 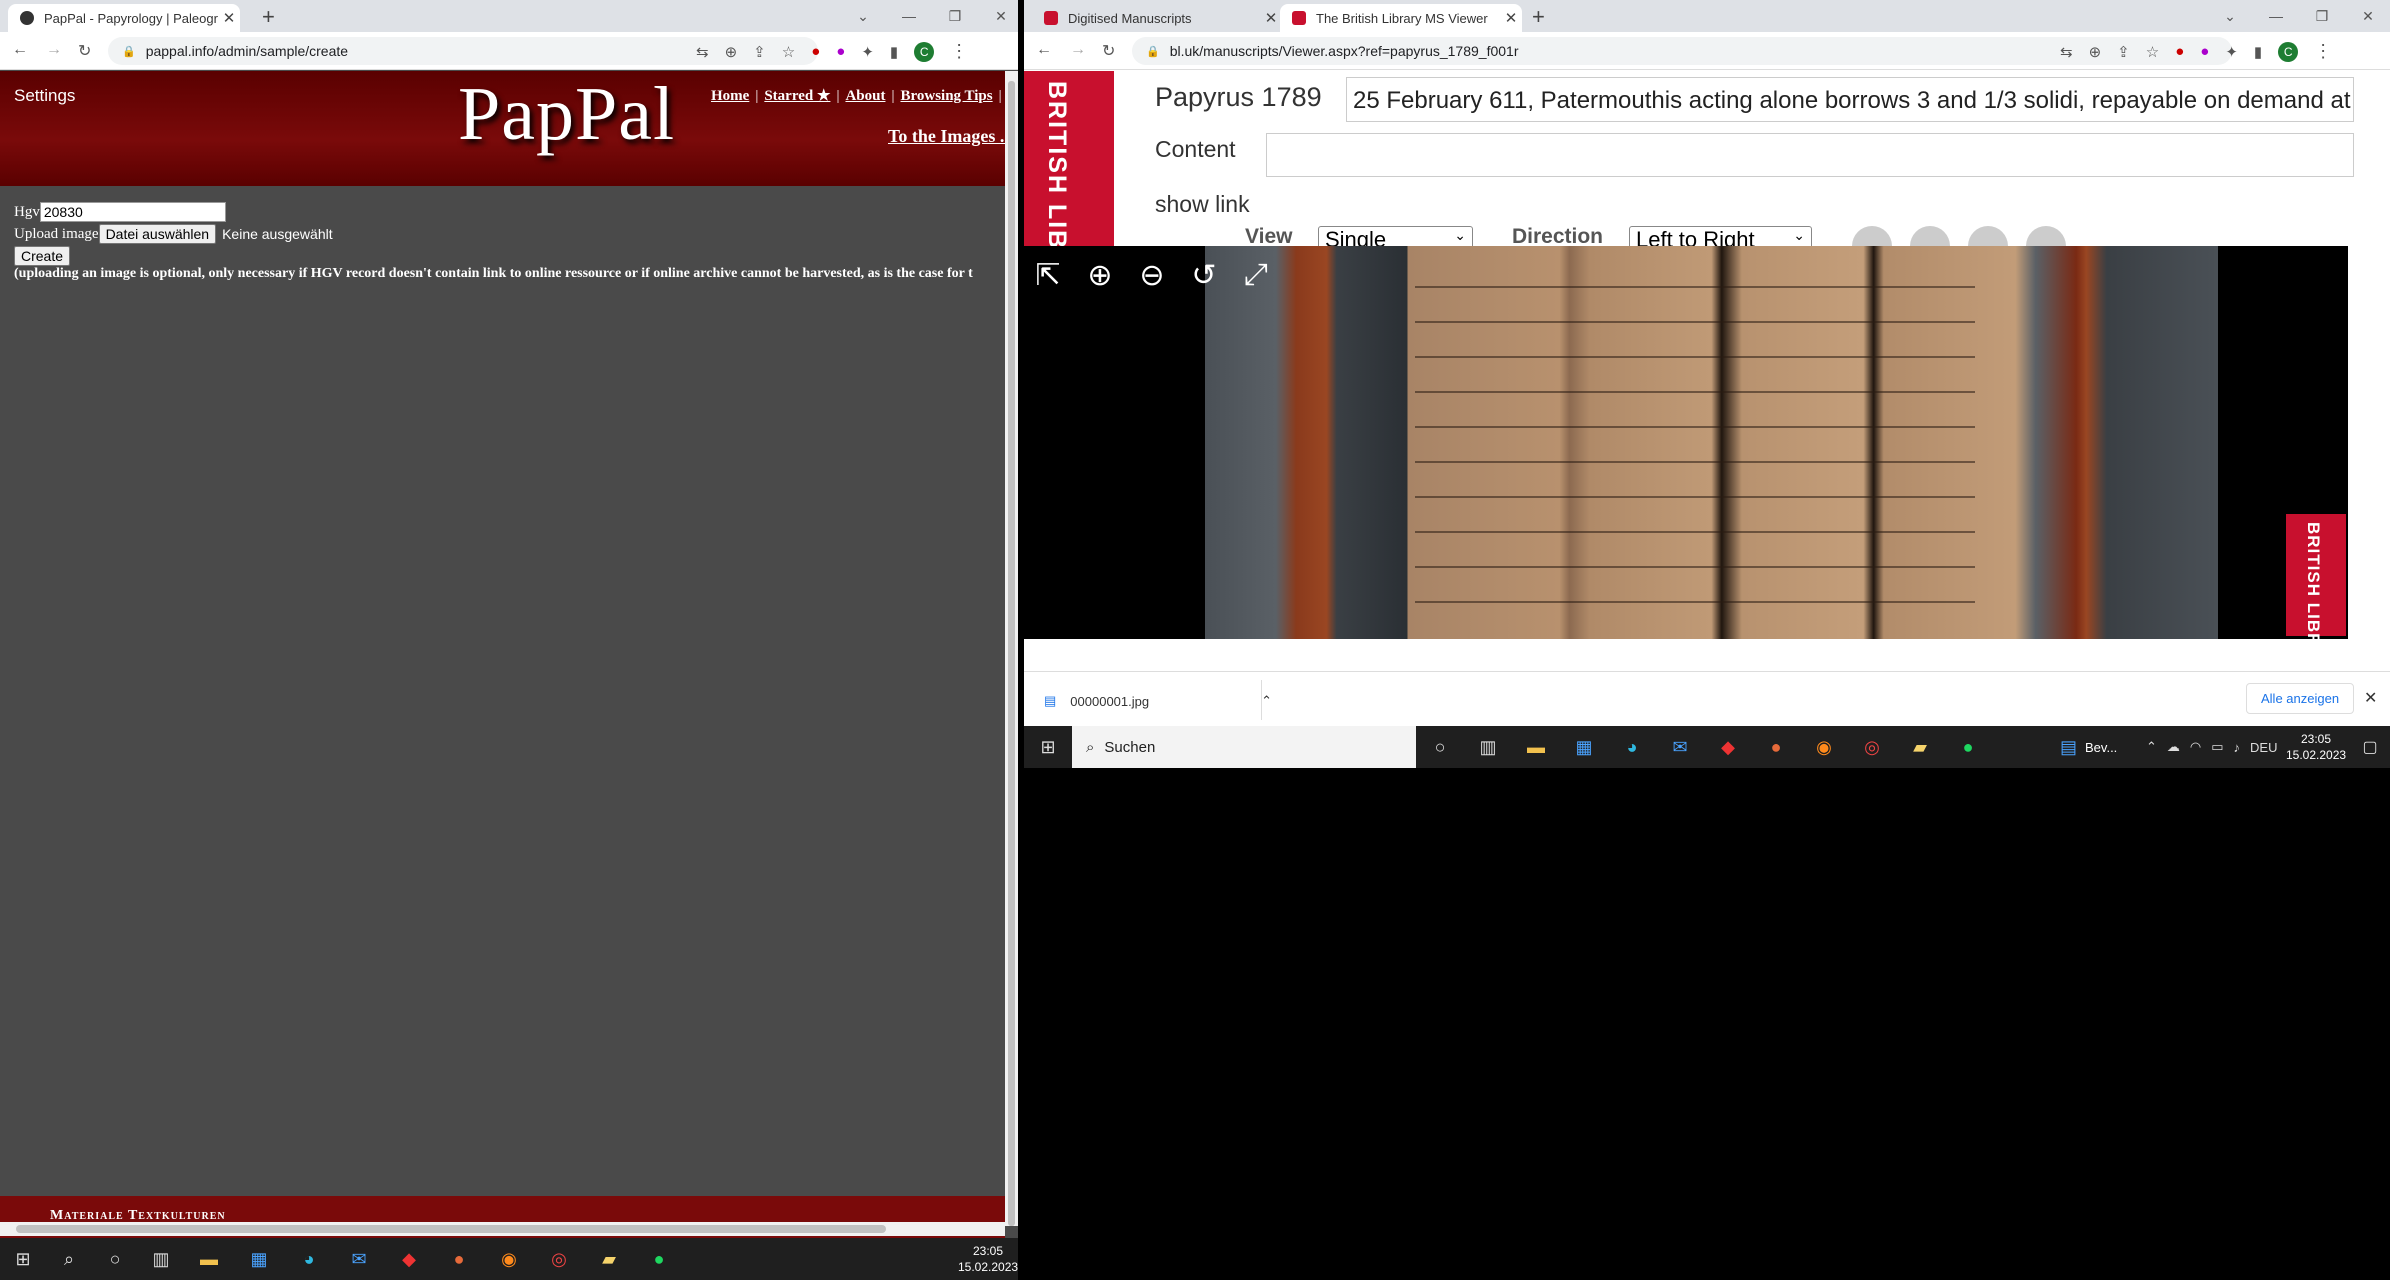 I want to click on zoom-in-icon: ⊕, so click(x=1100, y=275).